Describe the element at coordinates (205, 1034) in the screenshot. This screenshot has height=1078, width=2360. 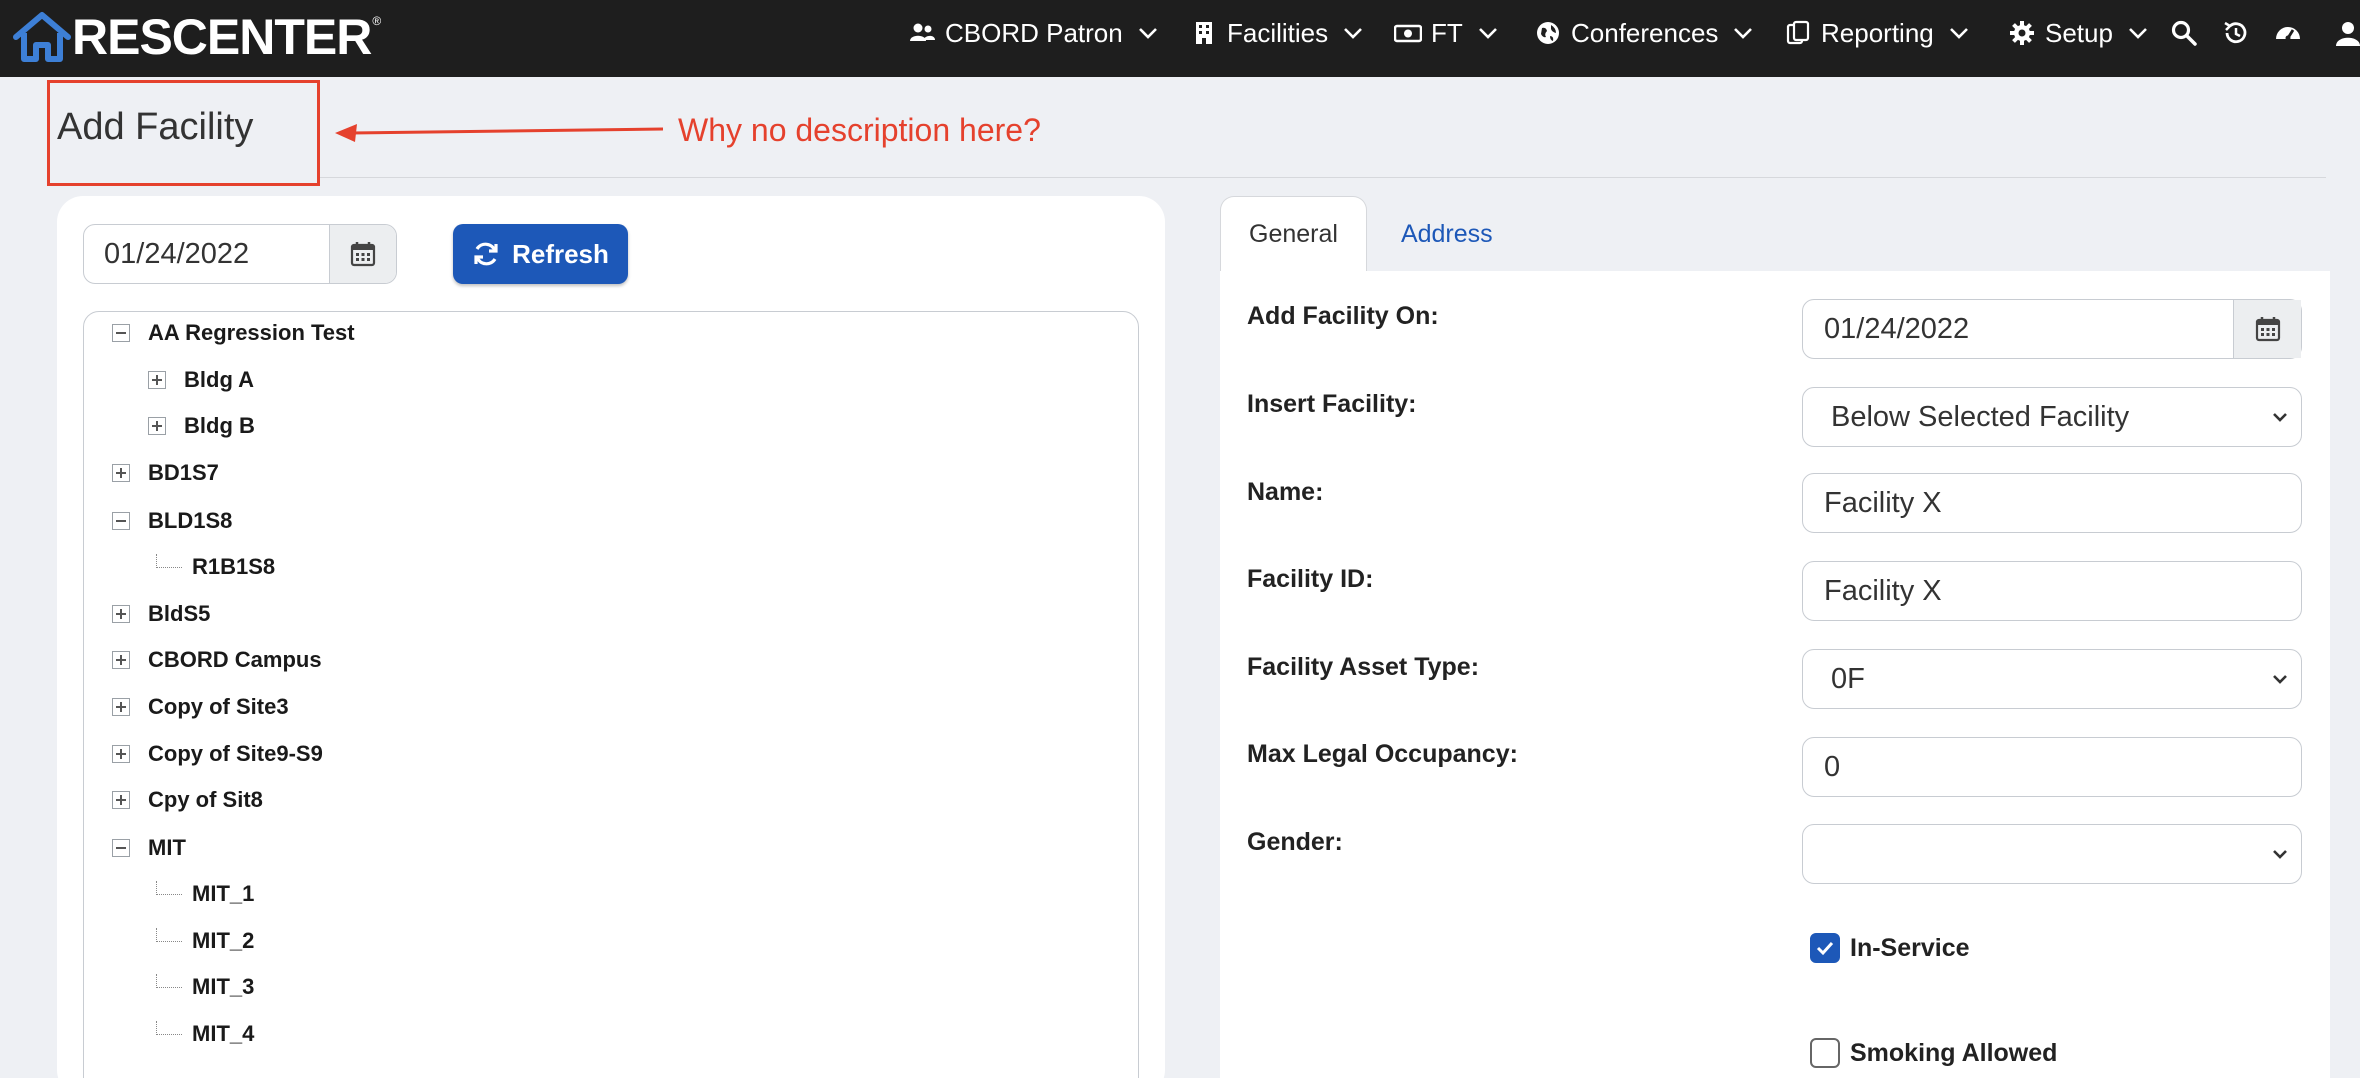
I see `tree-node: MIT_4` at that location.